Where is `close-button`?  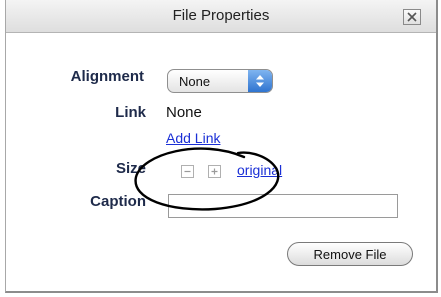
close-button is located at coordinates (412, 17).